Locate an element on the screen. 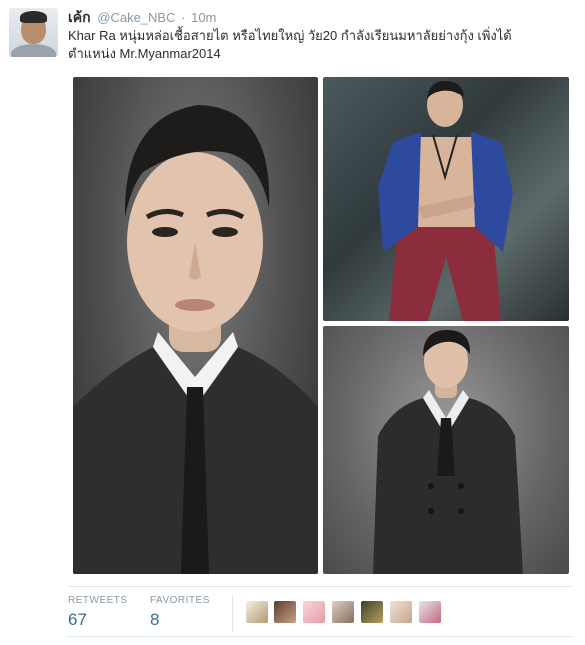 The height and width of the screenshot is (645, 585). retweets-stat: RETWEETS 67 is located at coordinates (98, 612).